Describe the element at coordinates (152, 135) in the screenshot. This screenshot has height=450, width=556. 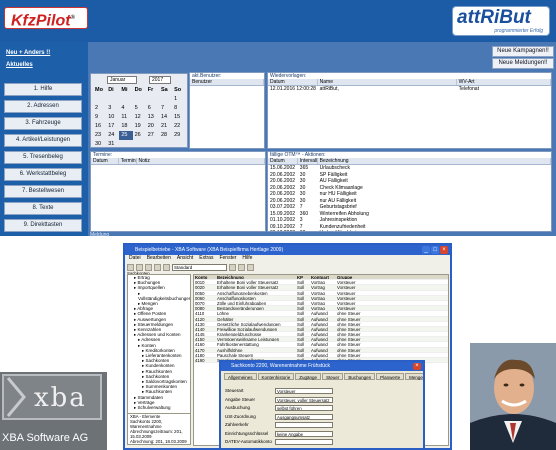
I see `calendar-day: 27` at that location.